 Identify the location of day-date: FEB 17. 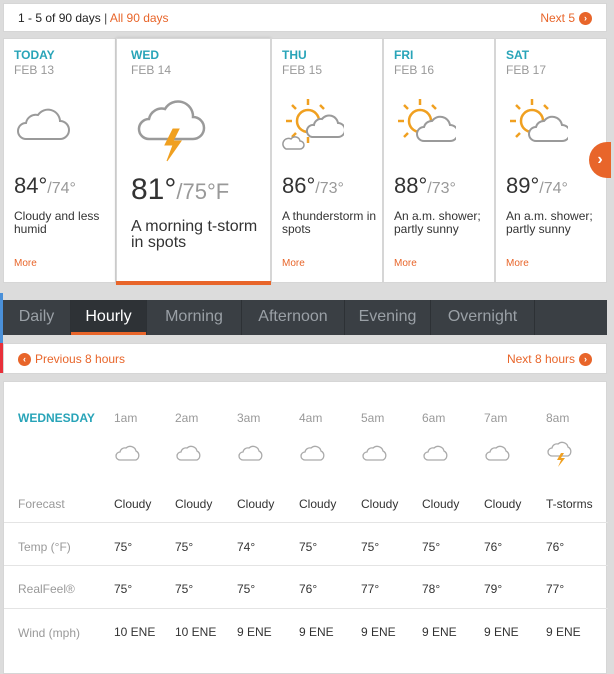
(526, 70).